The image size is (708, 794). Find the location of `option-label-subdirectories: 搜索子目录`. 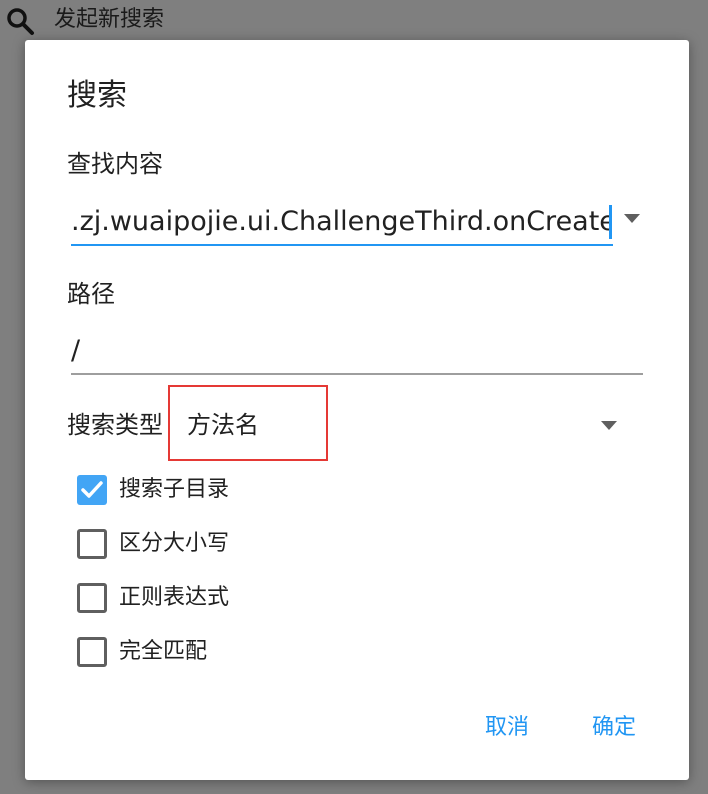

option-label-subdirectories: 搜索子目录 is located at coordinates (174, 489).